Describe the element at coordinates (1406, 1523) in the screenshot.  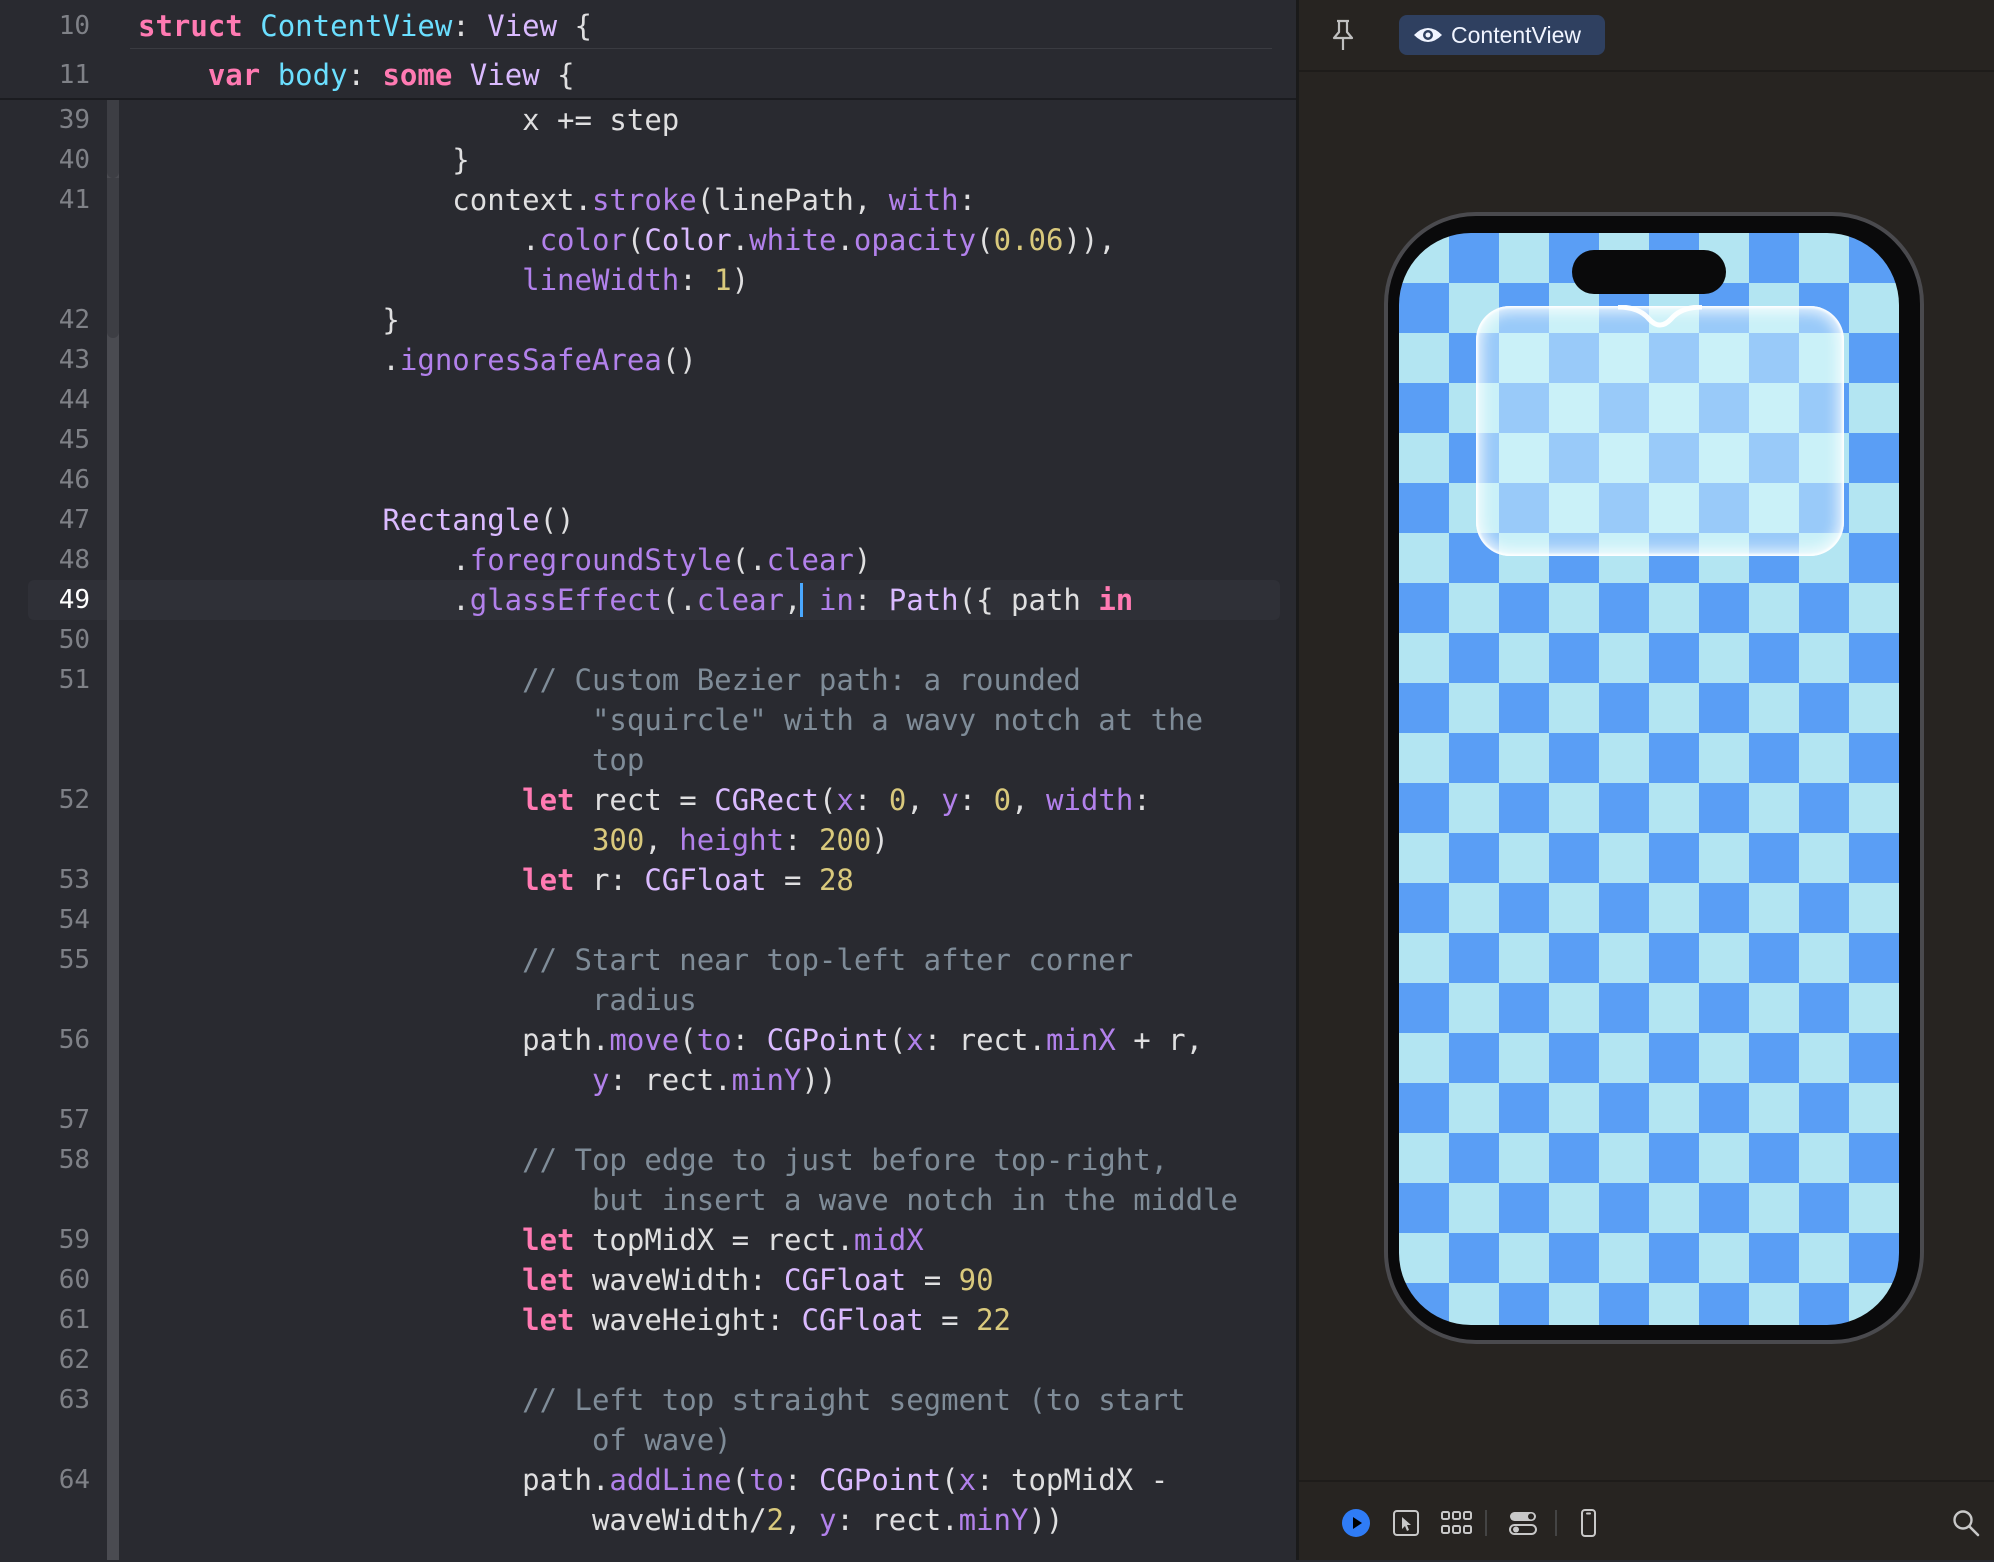
I see `cursor-icon` at that location.